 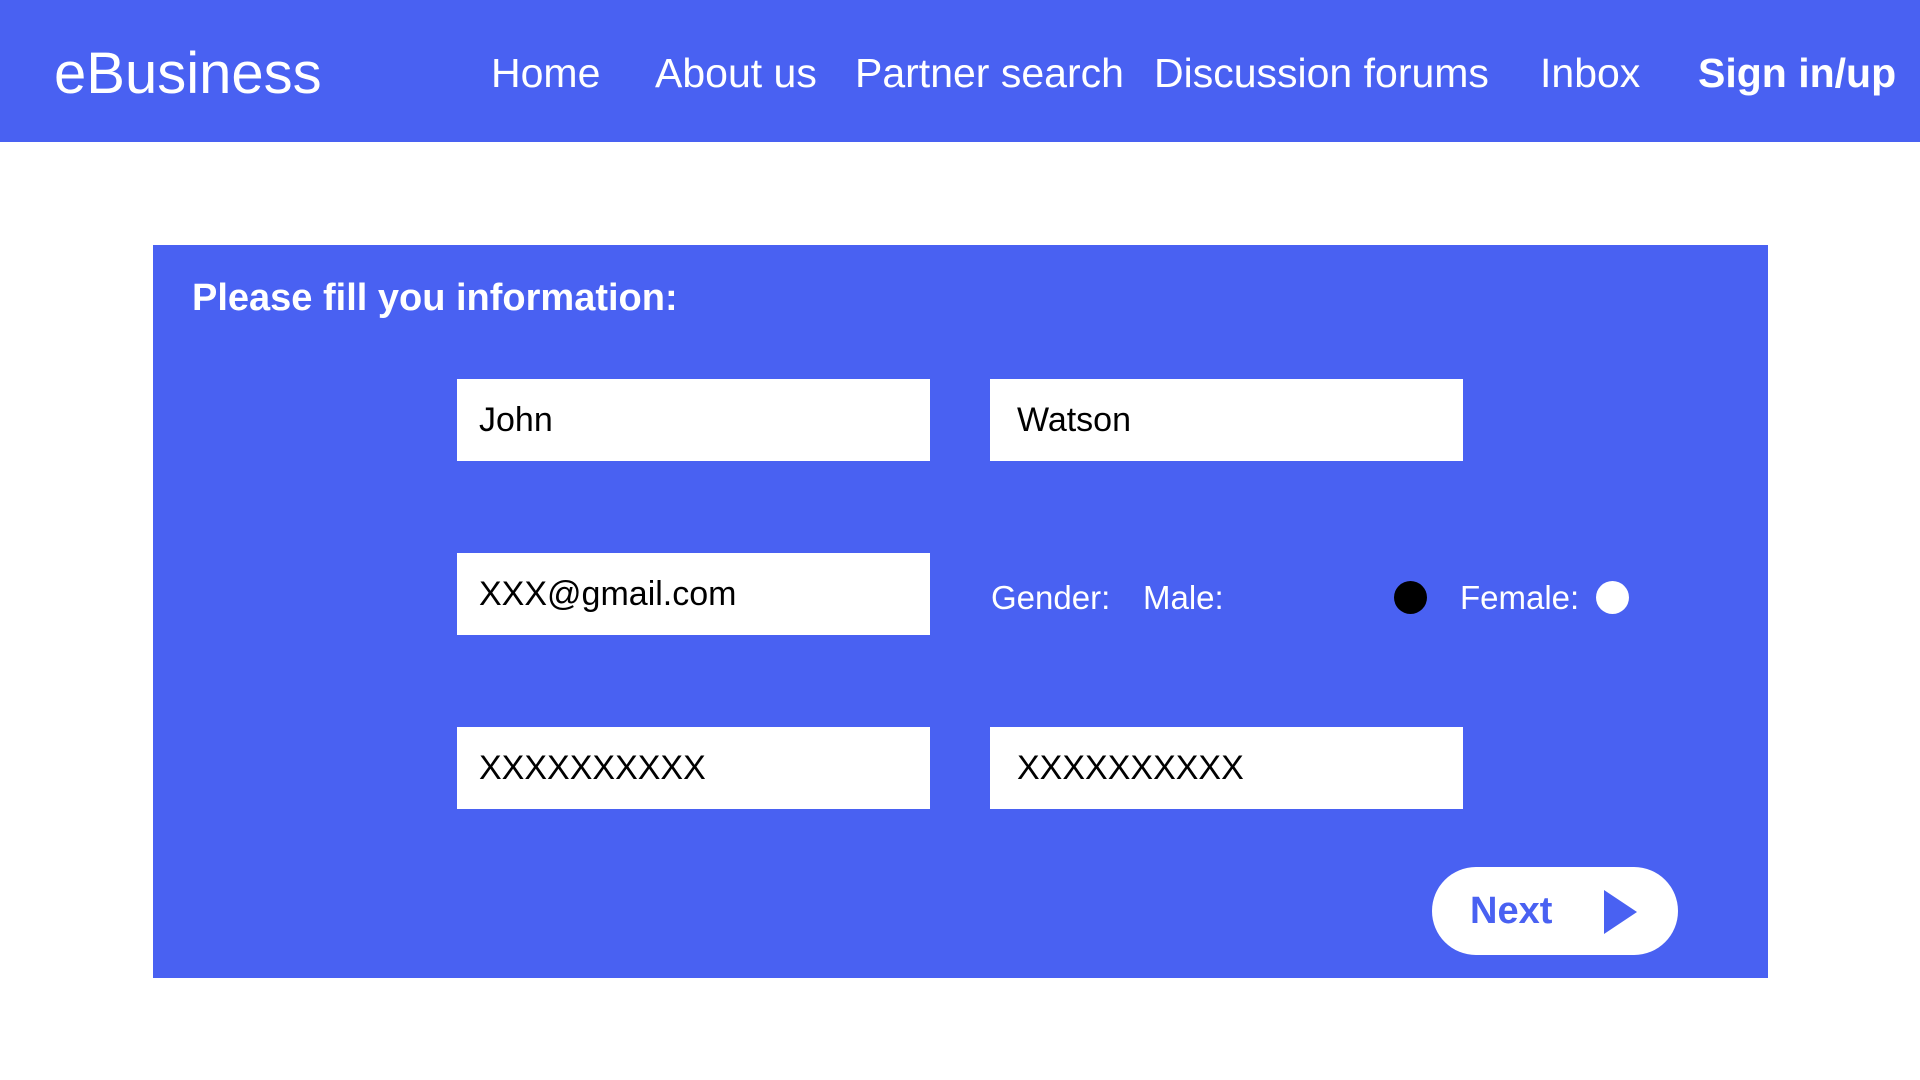 I want to click on male-label: Male:, so click(x=1183, y=597).